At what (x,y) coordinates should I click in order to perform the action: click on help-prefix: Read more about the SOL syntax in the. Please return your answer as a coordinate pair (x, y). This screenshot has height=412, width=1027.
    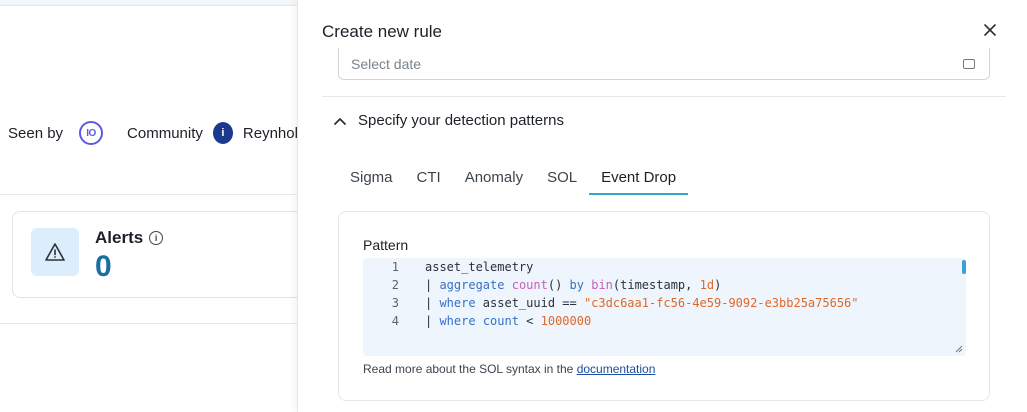
    Looking at the image, I should click on (470, 369).